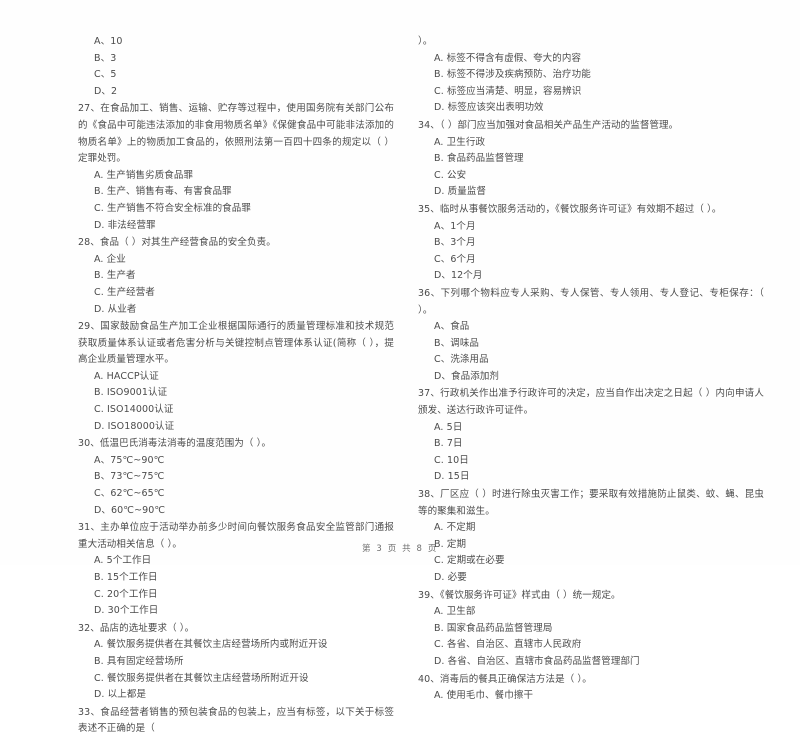  I want to click on option-item: A. 卫生行政, so click(460, 142).